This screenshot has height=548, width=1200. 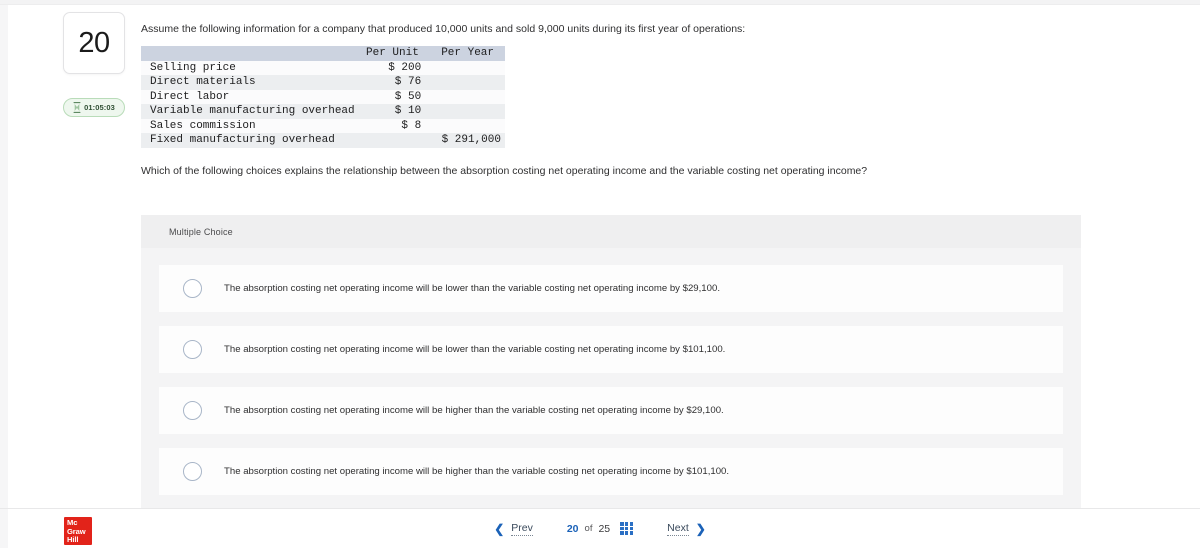 I want to click on next-button-label: Next, so click(x=678, y=528).